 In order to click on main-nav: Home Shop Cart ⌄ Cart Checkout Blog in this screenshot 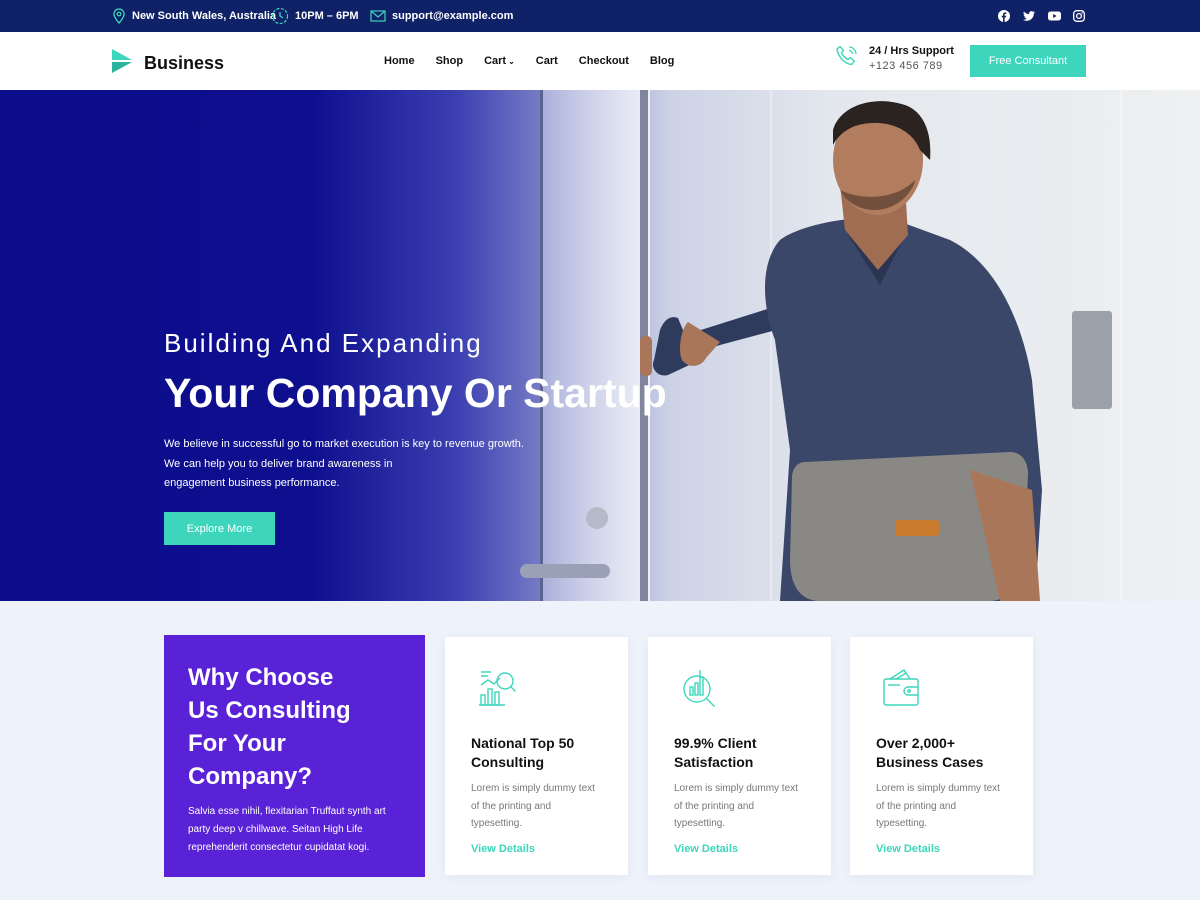, I will do `click(529, 61)`.